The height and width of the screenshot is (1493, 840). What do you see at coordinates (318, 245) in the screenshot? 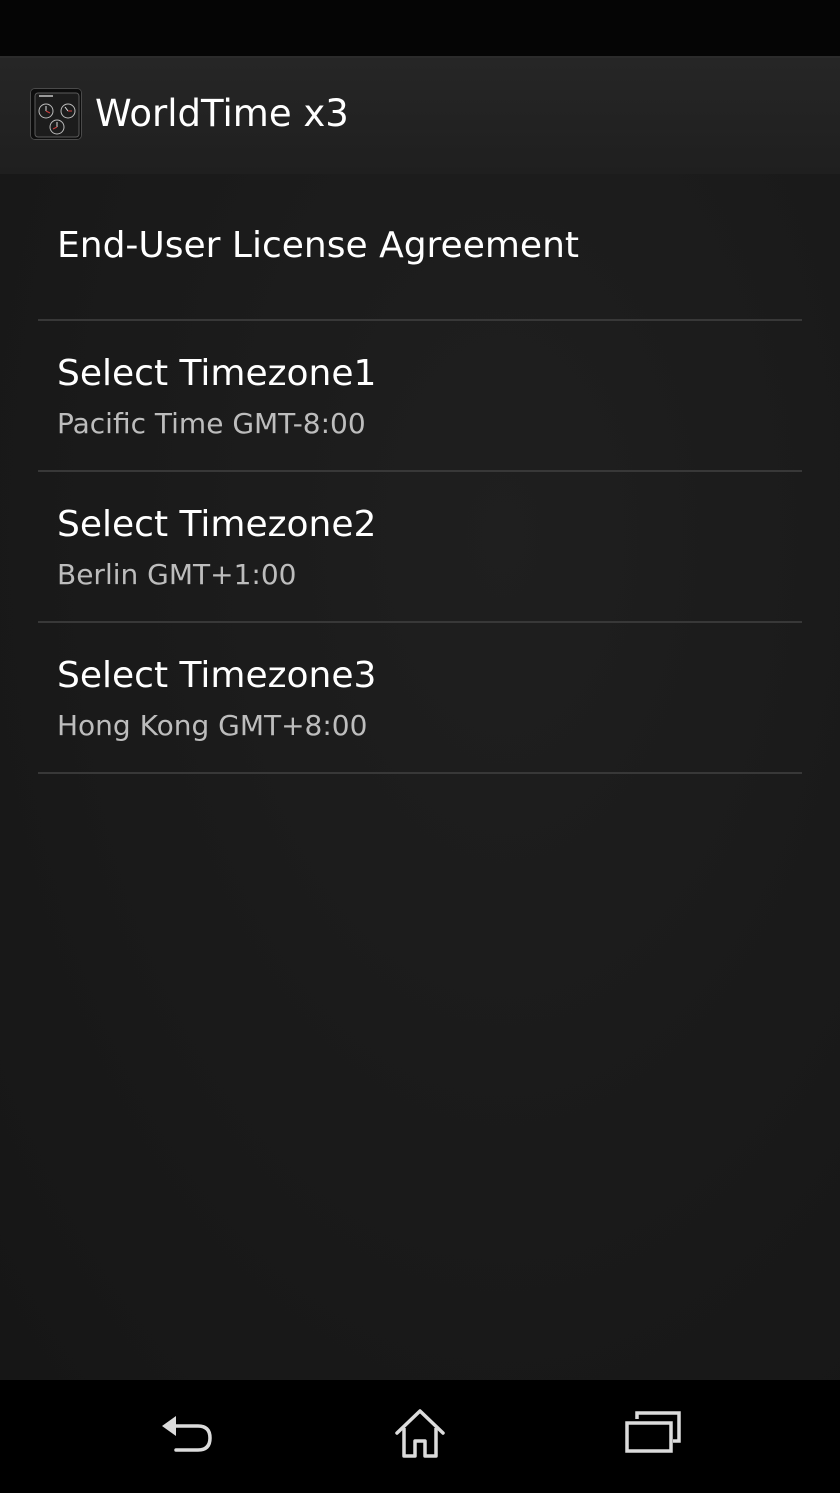
I see `eula-title: End-User License Agreement` at bounding box center [318, 245].